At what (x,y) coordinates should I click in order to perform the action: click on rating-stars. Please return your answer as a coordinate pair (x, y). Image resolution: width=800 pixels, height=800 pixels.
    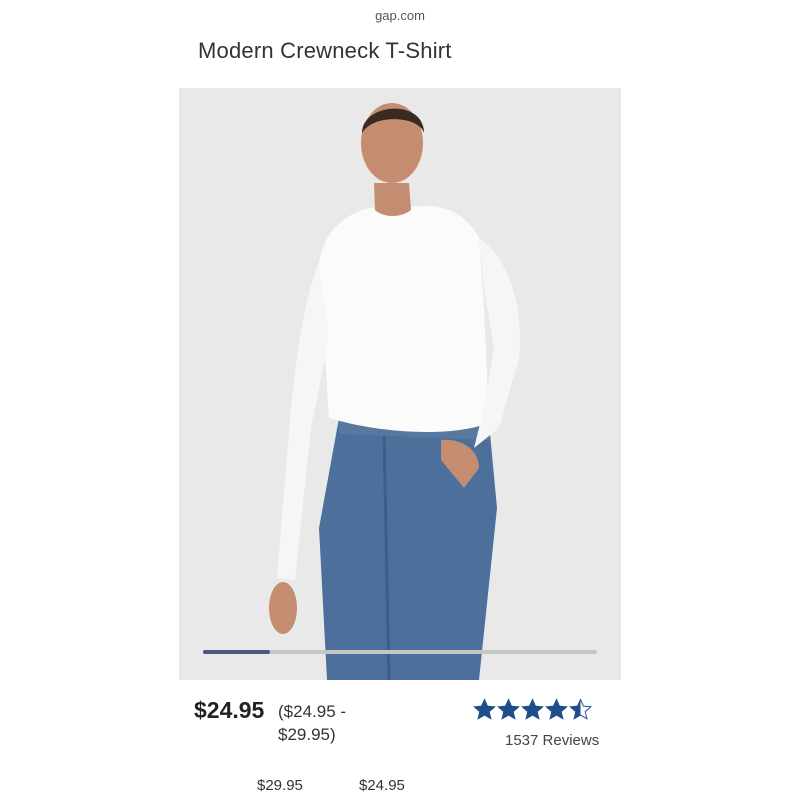
    Looking at the image, I should click on (532, 709).